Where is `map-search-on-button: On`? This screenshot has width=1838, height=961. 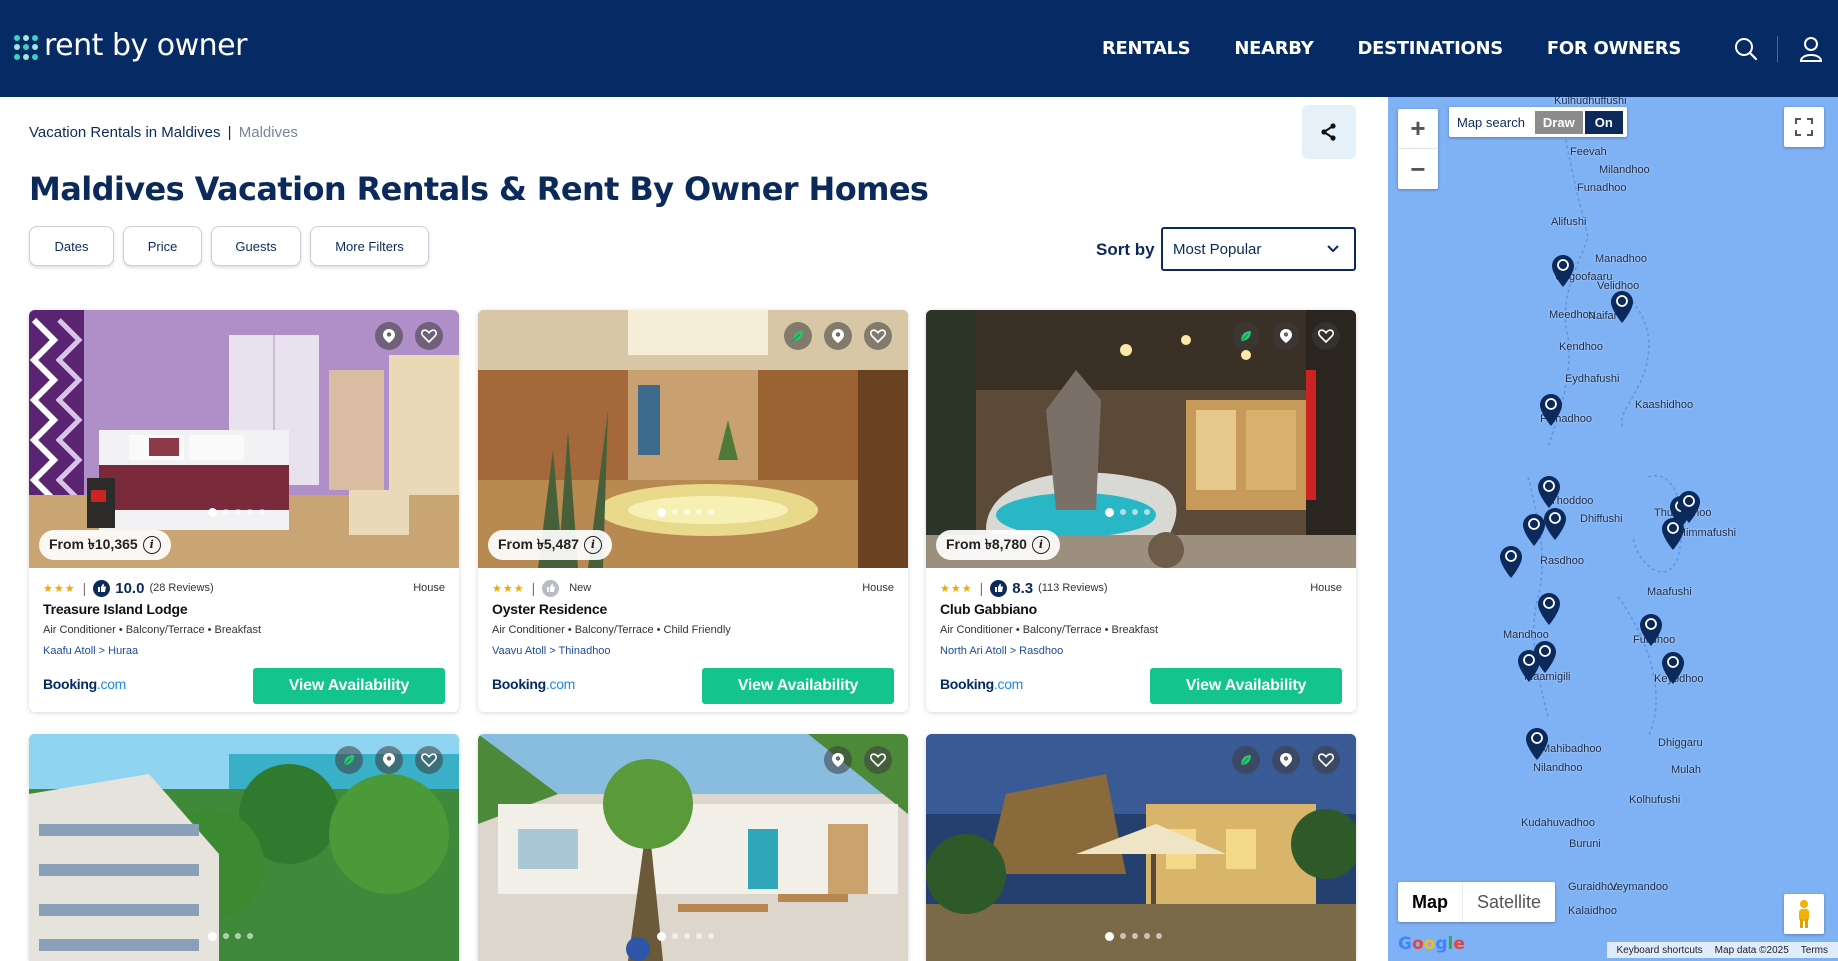
map-search-on-button: On is located at coordinates (1603, 122).